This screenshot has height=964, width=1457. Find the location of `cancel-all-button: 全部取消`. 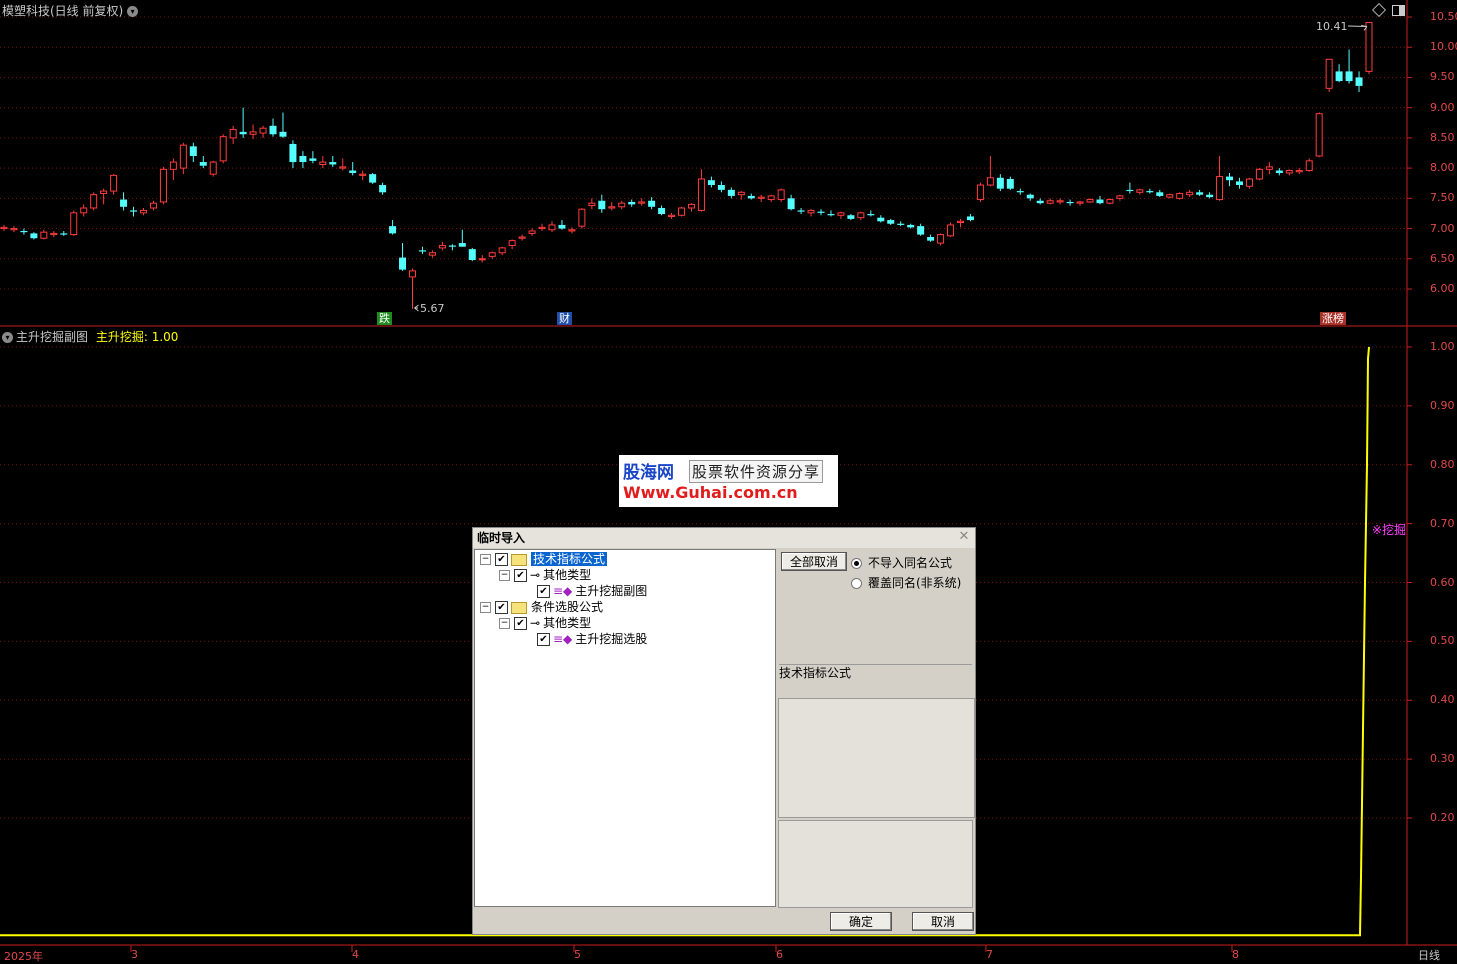

cancel-all-button: 全部取消 is located at coordinates (814, 561).